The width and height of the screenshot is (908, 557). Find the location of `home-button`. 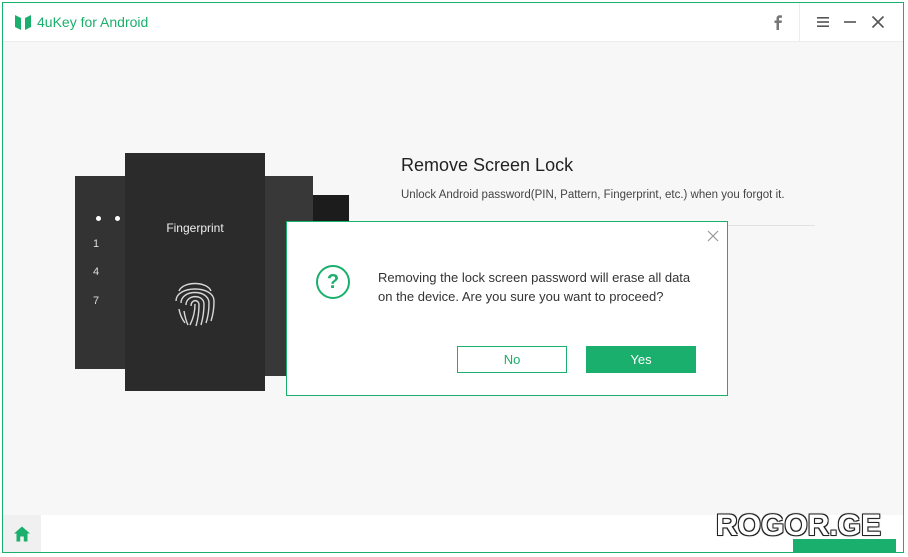

home-button is located at coordinates (22, 533).